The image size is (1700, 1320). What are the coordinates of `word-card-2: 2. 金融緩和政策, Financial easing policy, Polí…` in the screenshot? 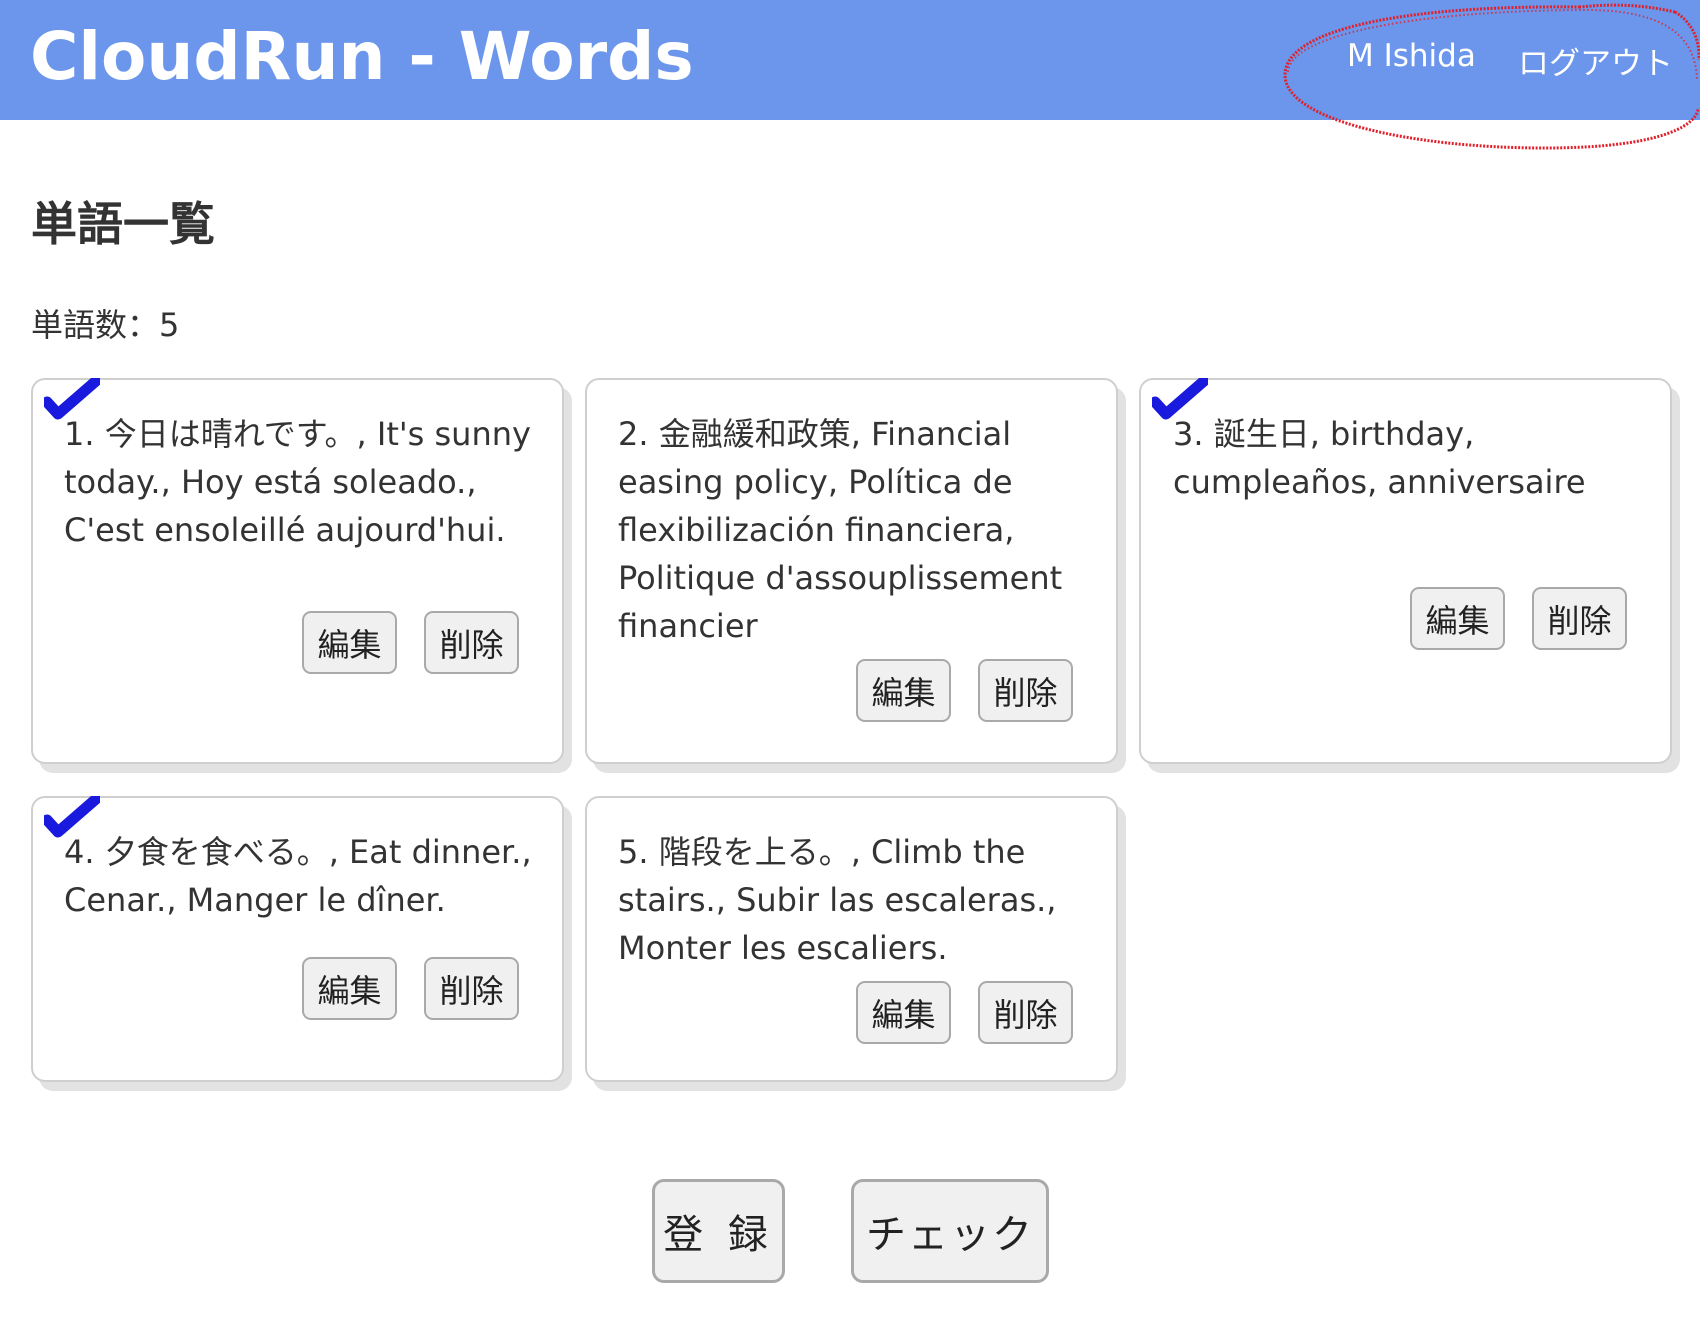 It's located at (851, 571).